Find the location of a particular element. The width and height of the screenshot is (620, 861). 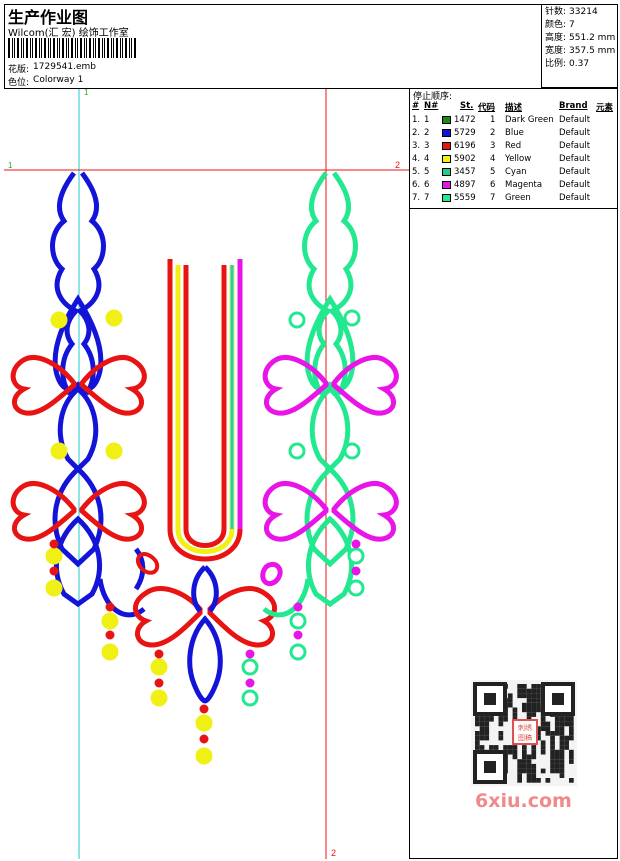

svg-text: 刺绣 is located at coordinates (525, 727).